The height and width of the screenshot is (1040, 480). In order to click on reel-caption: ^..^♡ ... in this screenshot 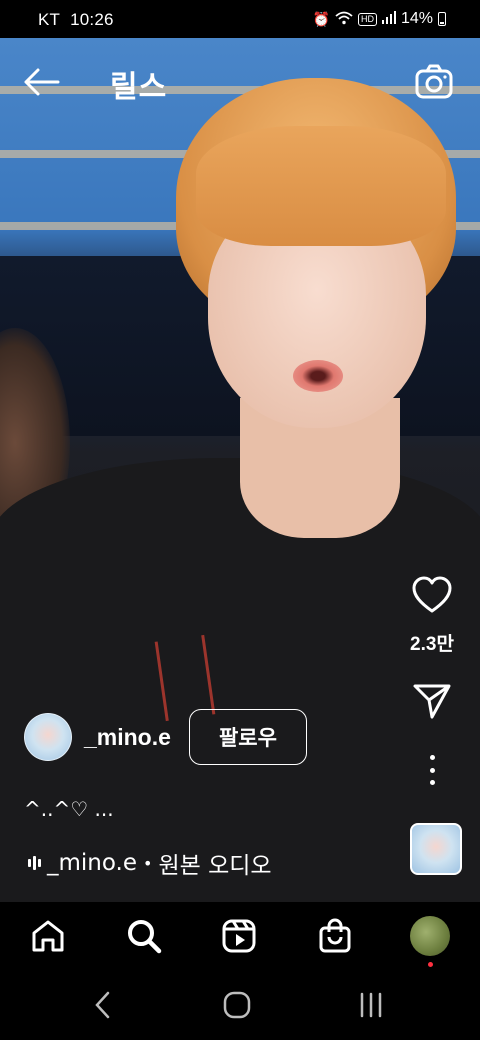, I will do `click(69, 809)`.